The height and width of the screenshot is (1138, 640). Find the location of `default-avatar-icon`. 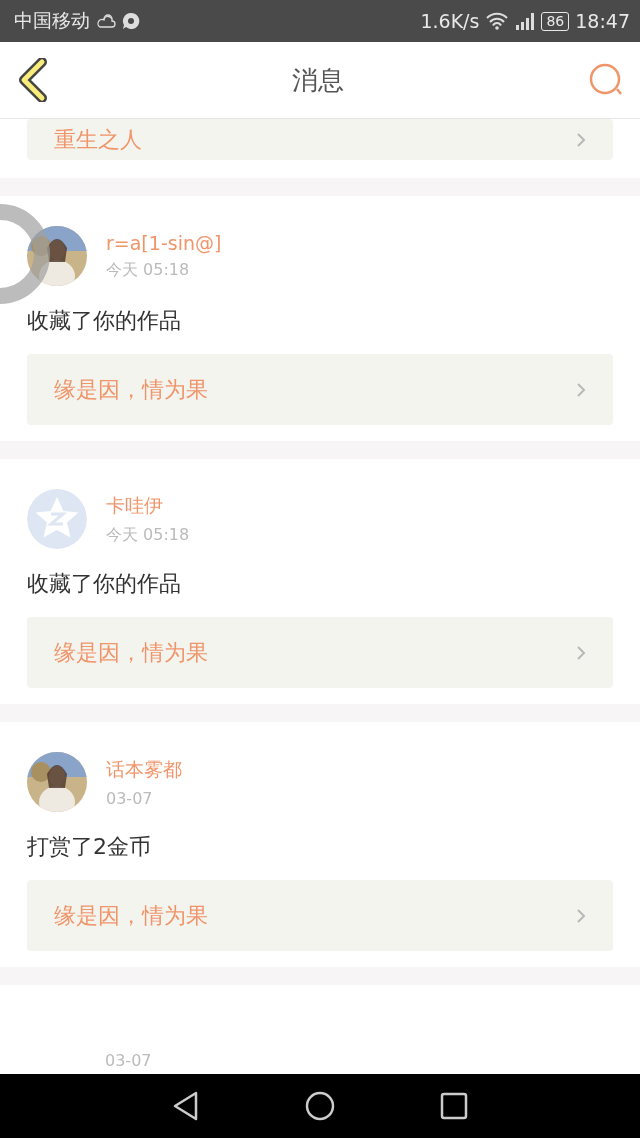

default-avatar-icon is located at coordinates (57, 519).